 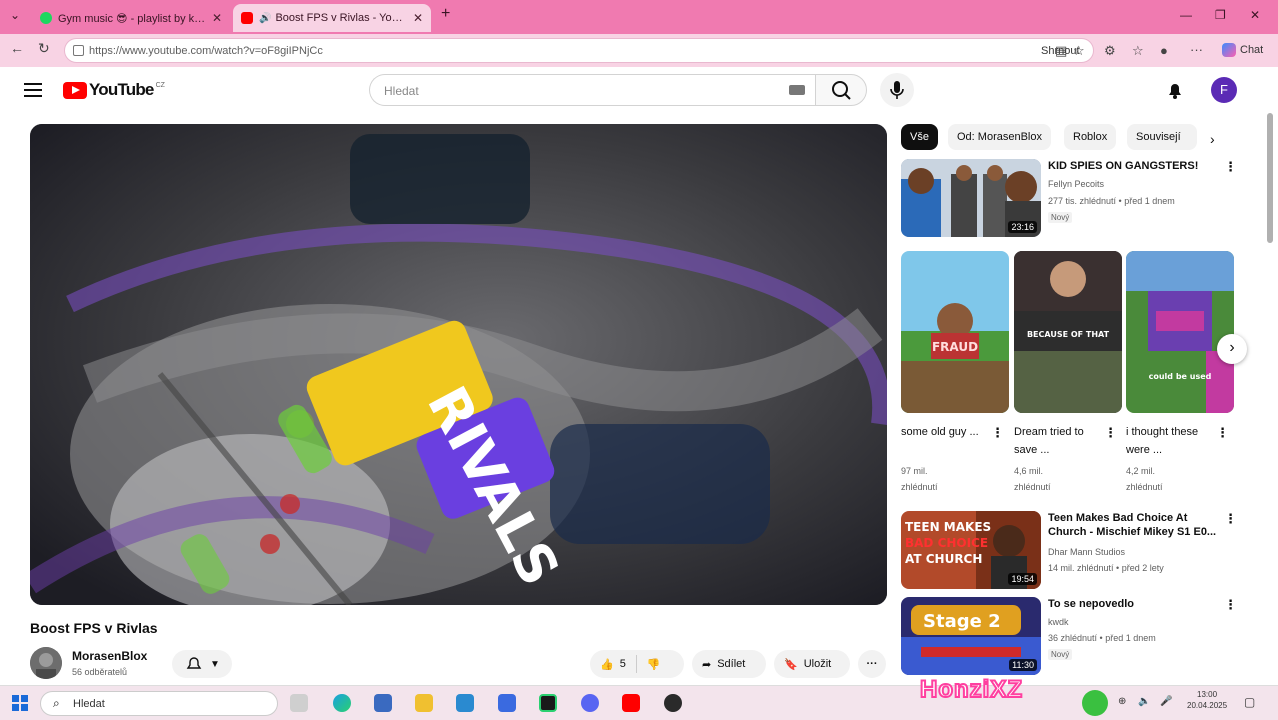 What do you see at coordinates (17, 48) in the screenshot?
I see `back-arrow-icon: ←` at bounding box center [17, 48].